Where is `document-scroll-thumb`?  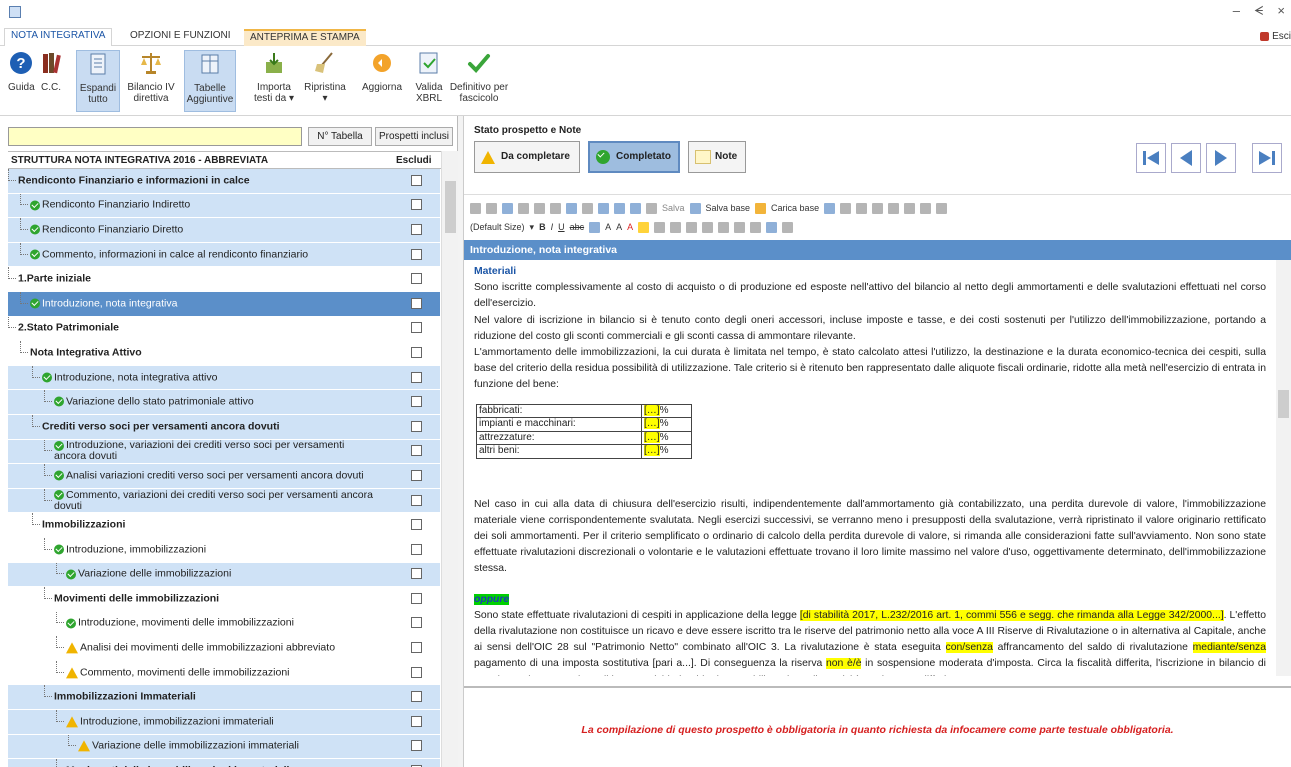
document-scroll-thumb is located at coordinates (1283, 404).